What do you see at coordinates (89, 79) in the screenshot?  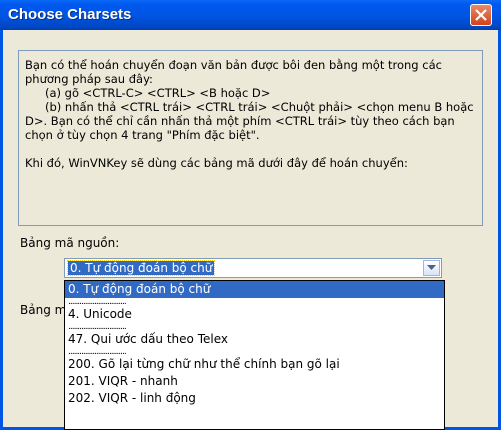 I see `info-line: phương pháp sau đây:` at bounding box center [89, 79].